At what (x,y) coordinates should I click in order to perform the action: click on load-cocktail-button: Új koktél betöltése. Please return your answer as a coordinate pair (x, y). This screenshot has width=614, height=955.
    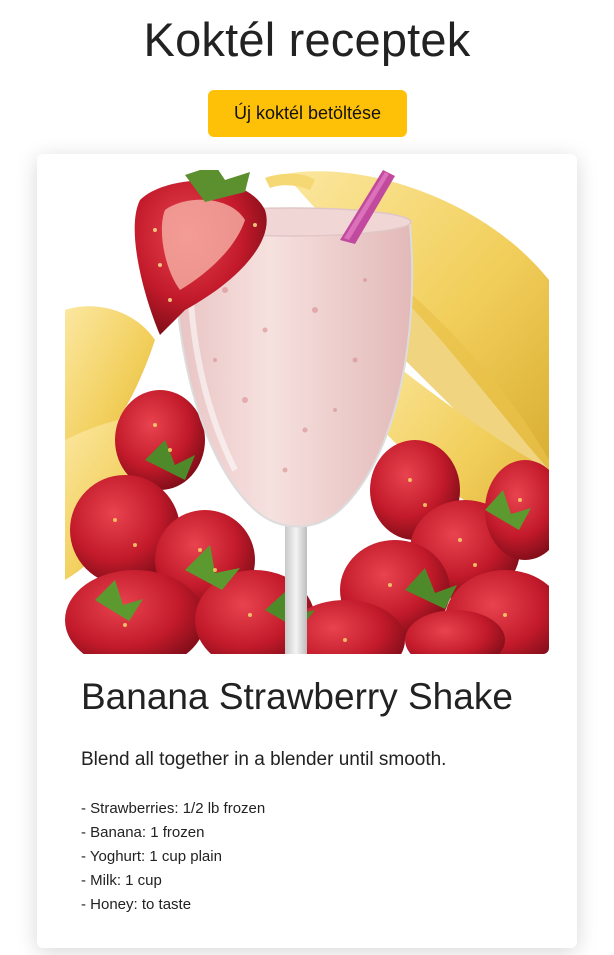
    Looking at the image, I should click on (307, 113).